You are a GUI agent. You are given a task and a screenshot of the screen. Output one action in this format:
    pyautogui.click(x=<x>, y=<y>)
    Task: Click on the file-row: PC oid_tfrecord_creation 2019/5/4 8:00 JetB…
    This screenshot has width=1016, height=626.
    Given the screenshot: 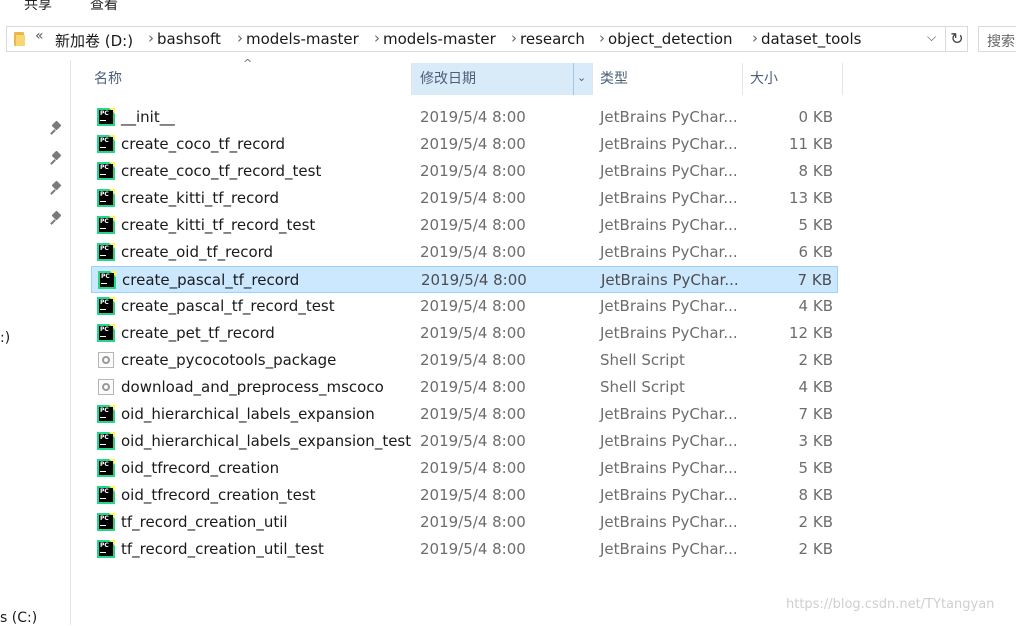 What is the action you would take?
    pyautogui.click(x=464, y=468)
    